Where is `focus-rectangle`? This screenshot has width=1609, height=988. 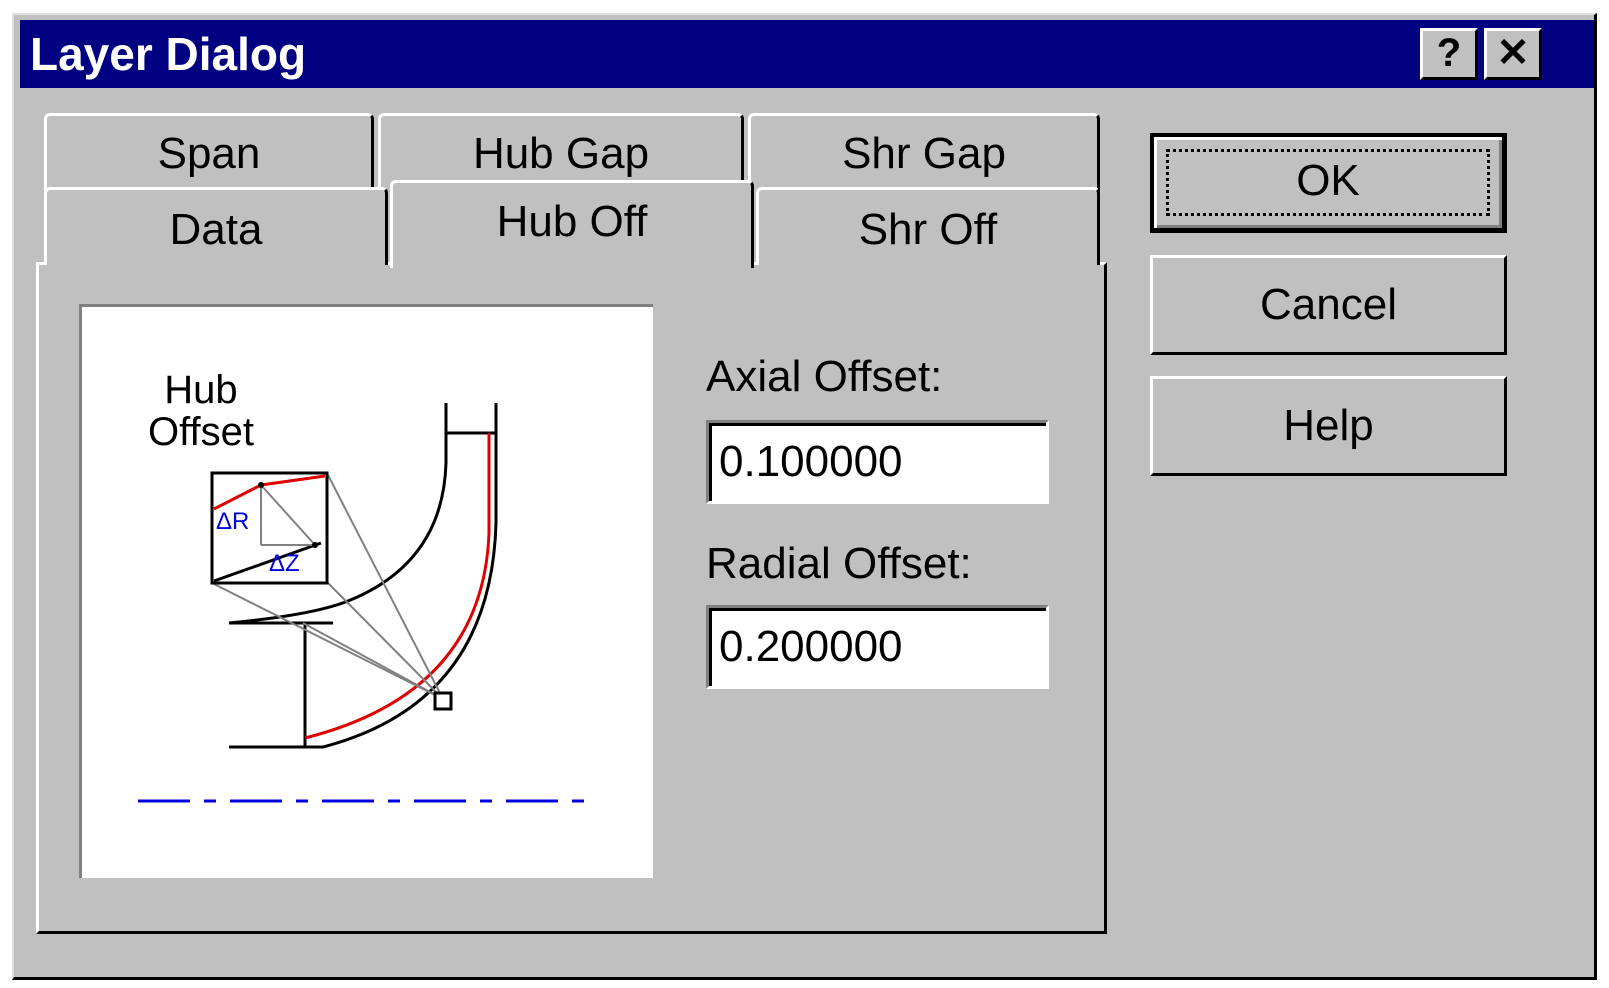
focus-rectangle is located at coordinates (1328, 182).